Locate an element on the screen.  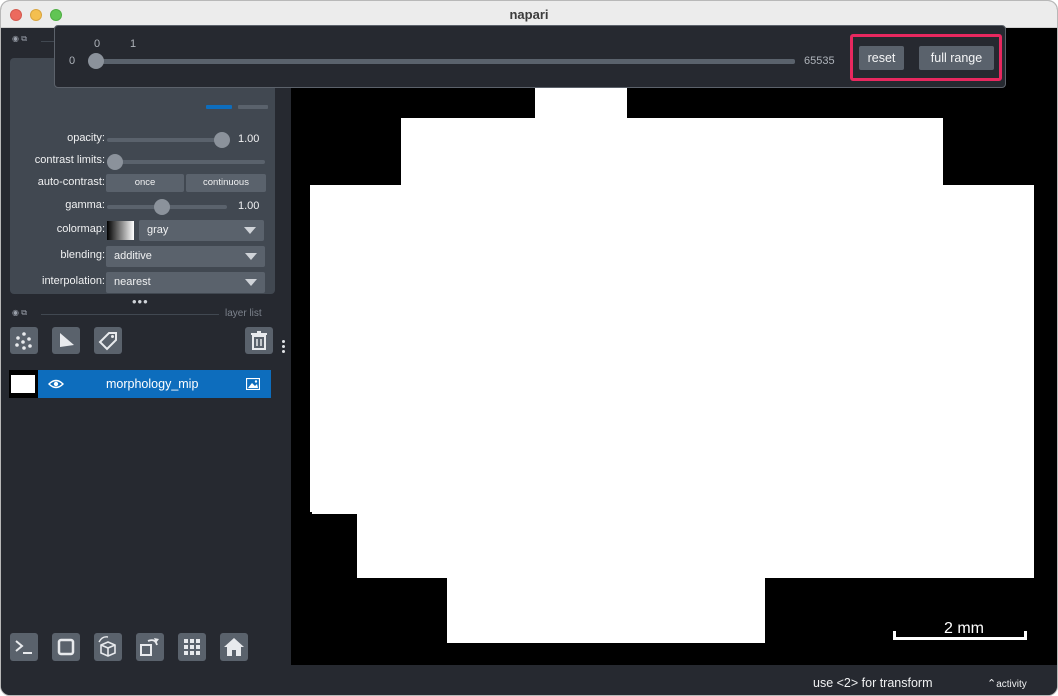
gamma-label: gamma: is located at coordinates (85, 205).